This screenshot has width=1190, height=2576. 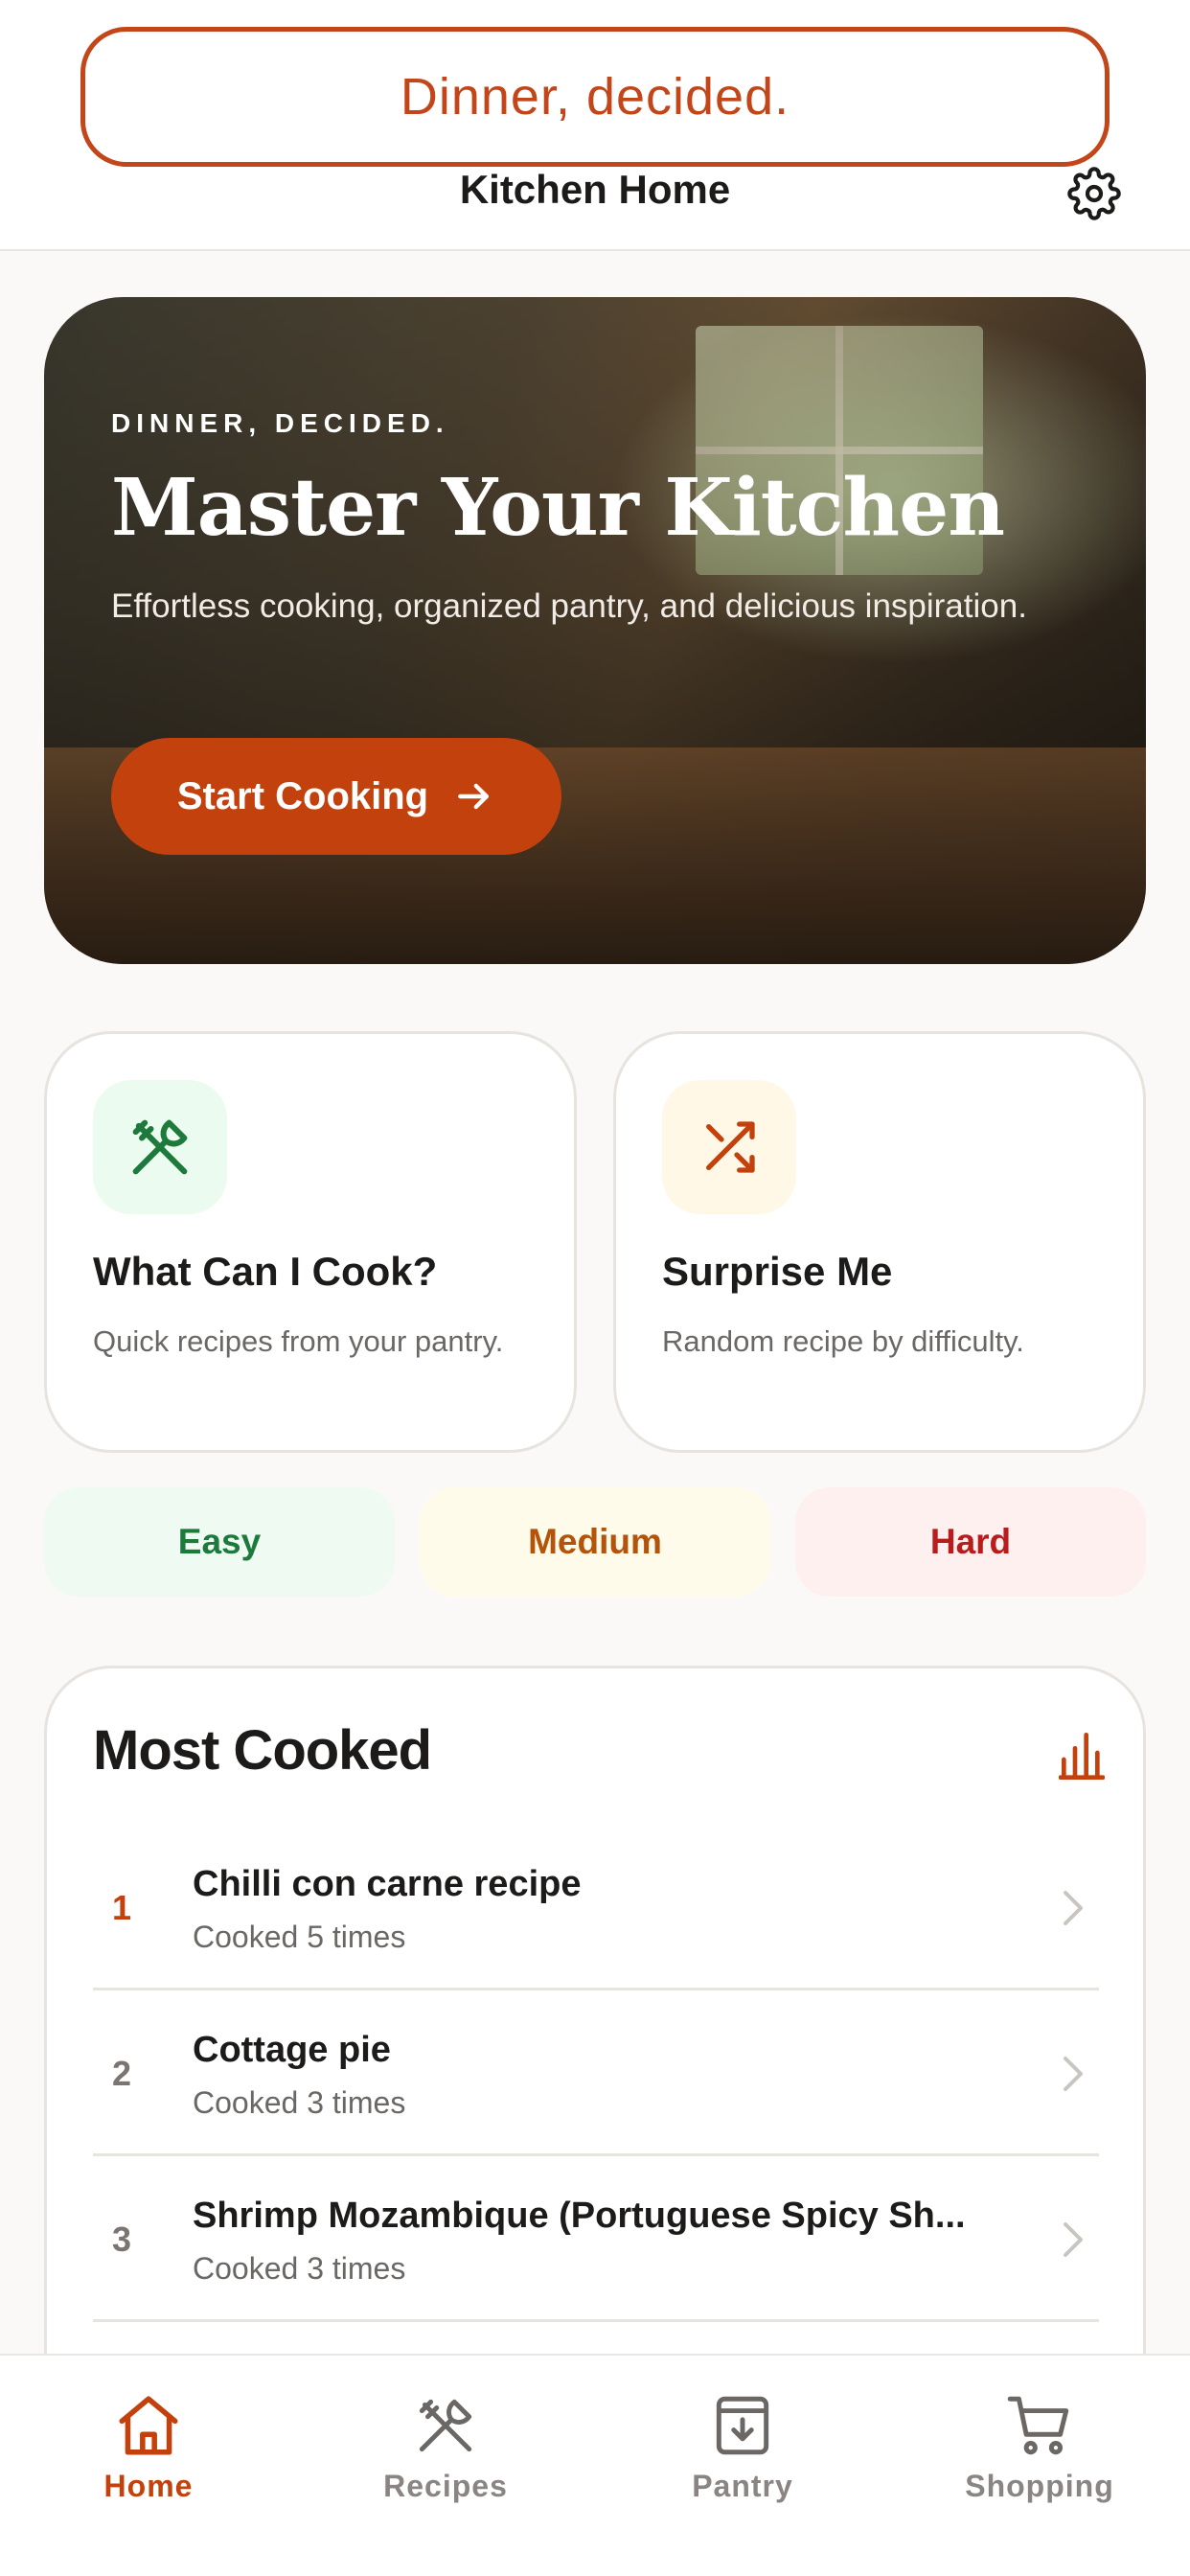 What do you see at coordinates (1038, 2425) in the screenshot?
I see `cart-icon` at bounding box center [1038, 2425].